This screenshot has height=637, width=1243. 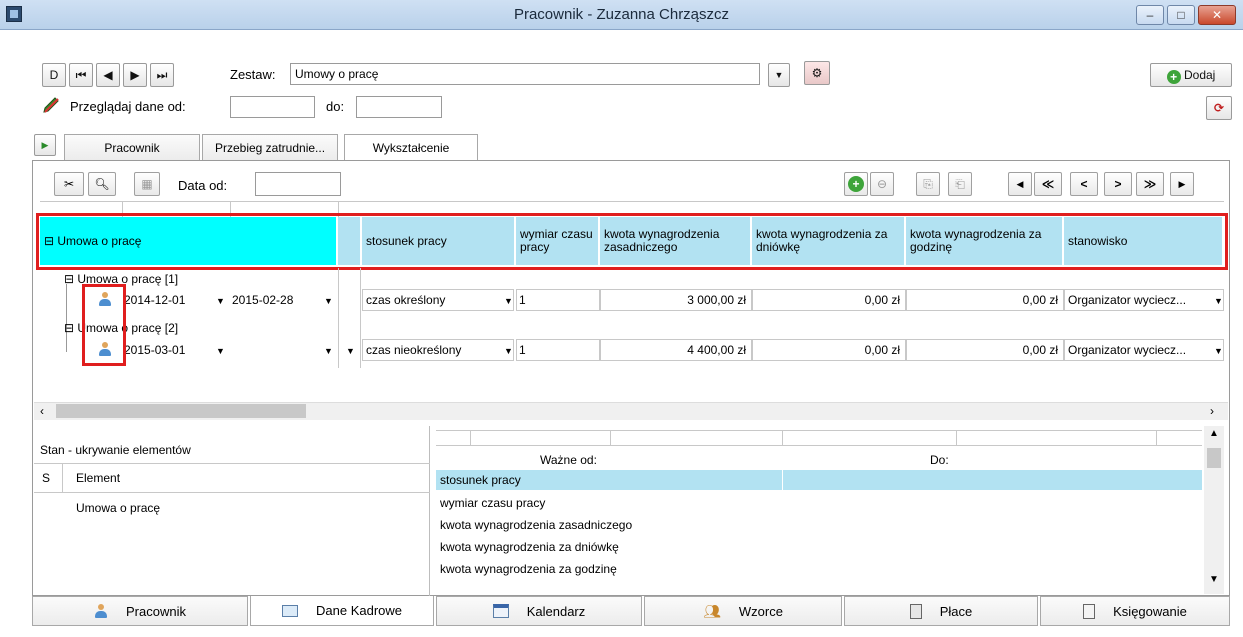 What do you see at coordinates (399, 107) in the screenshot?
I see `browse-to-input` at bounding box center [399, 107].